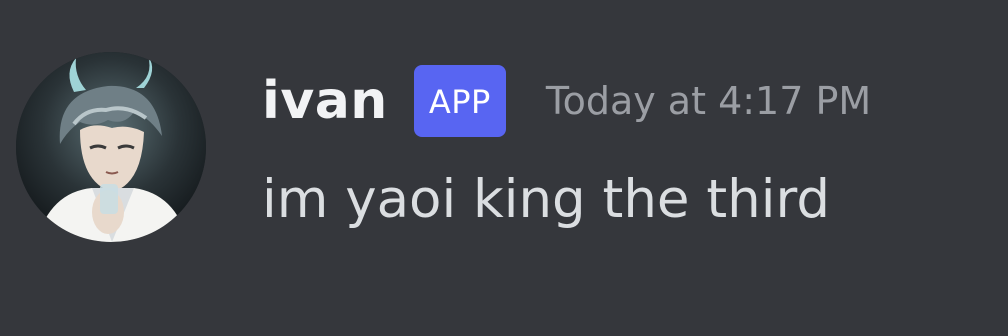 This screenshot has height=336, width=1008. Describe the element at coordinates (708, 101) in the screenshot. I see `timestamp: Today at 4:17 PM` at that location.